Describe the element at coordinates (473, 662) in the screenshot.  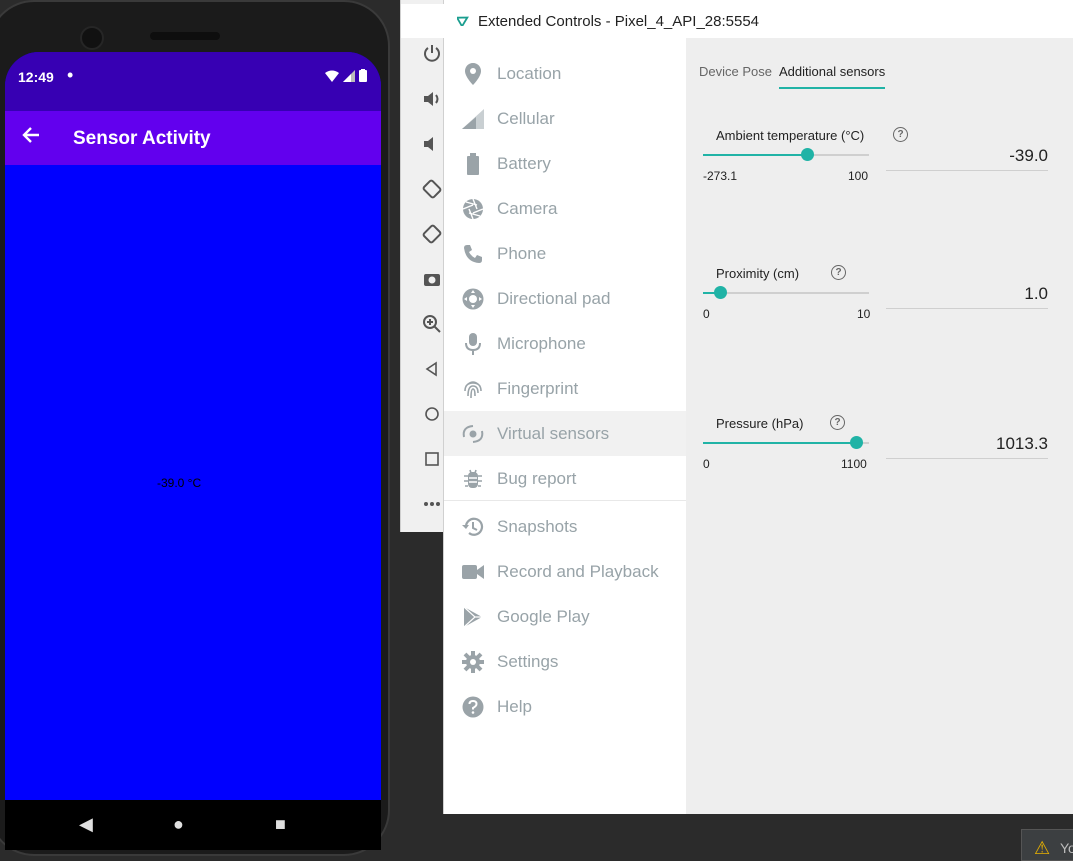
I see `gear-icon` at that location.